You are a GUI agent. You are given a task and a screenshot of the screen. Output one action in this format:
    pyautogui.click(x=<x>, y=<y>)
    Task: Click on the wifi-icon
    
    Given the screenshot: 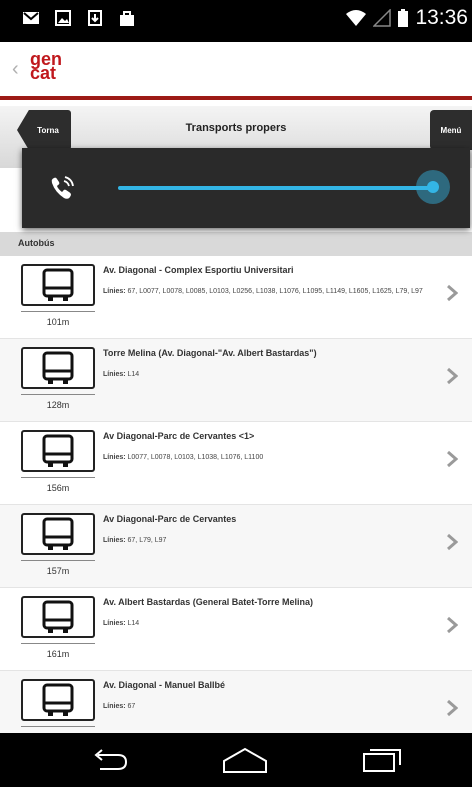 What is the action you would take?
    pyautogui.click(x=356, y=18)
    